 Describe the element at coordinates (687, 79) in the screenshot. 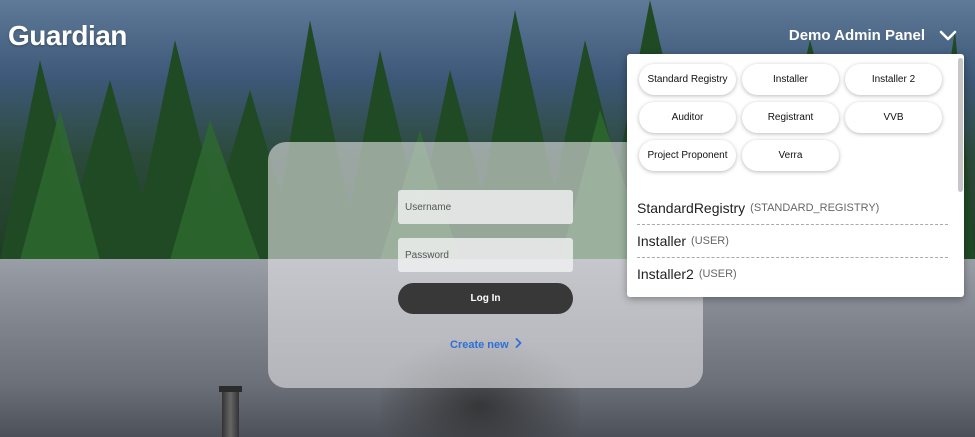

I see `role-standard-registry-button: Standard Registry` at that location.